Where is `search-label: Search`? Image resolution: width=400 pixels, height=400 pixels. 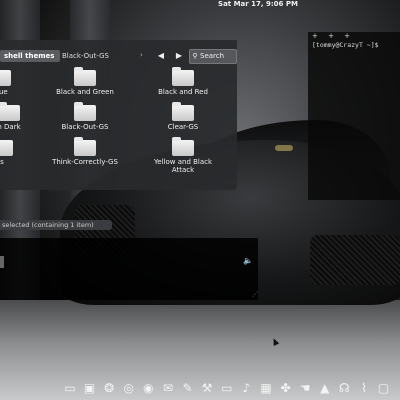
search-label: Search is located at coordinates (212, 56).